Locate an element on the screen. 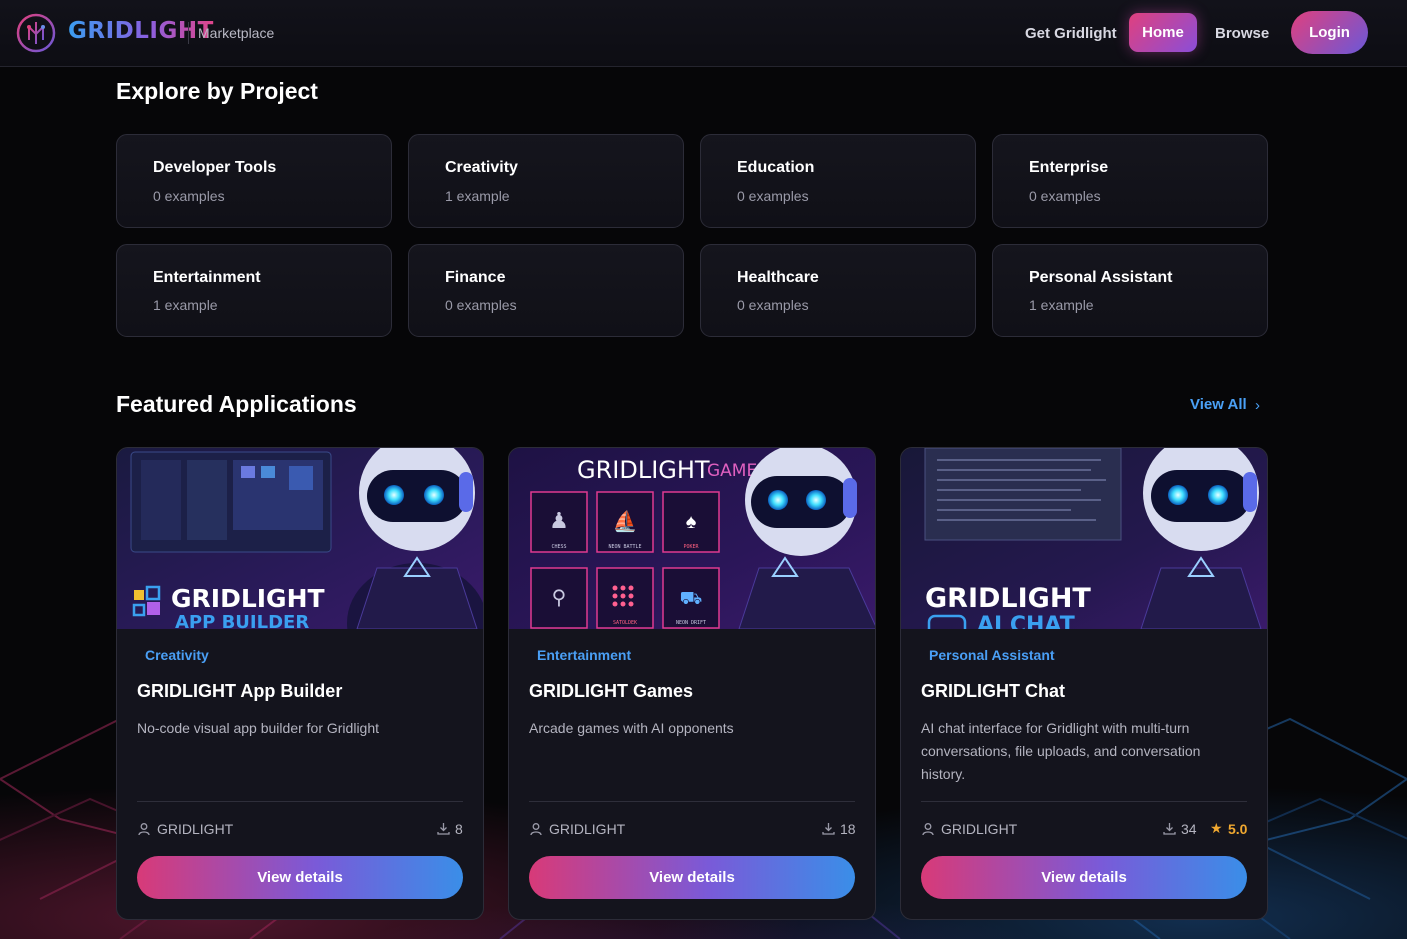 Image resolution: width=1407 pixels, height=939 pixels. project-name: Creativity is located at coordinates (481, 167).